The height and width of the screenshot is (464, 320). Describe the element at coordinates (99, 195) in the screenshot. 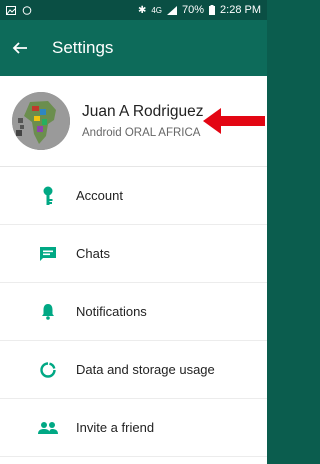

I see `menu-item-label: Account` at that location.